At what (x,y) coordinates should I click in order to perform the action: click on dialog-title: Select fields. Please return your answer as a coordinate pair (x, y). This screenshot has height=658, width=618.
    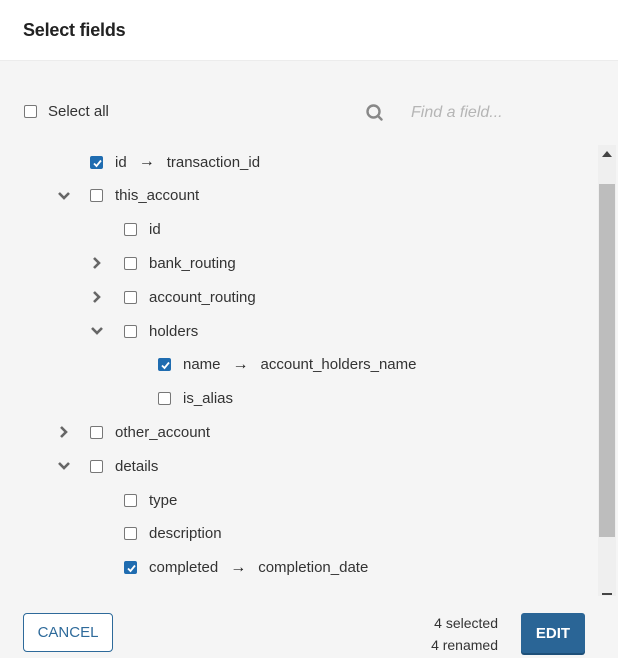
    Looking at the image, I should click on (74, 30).